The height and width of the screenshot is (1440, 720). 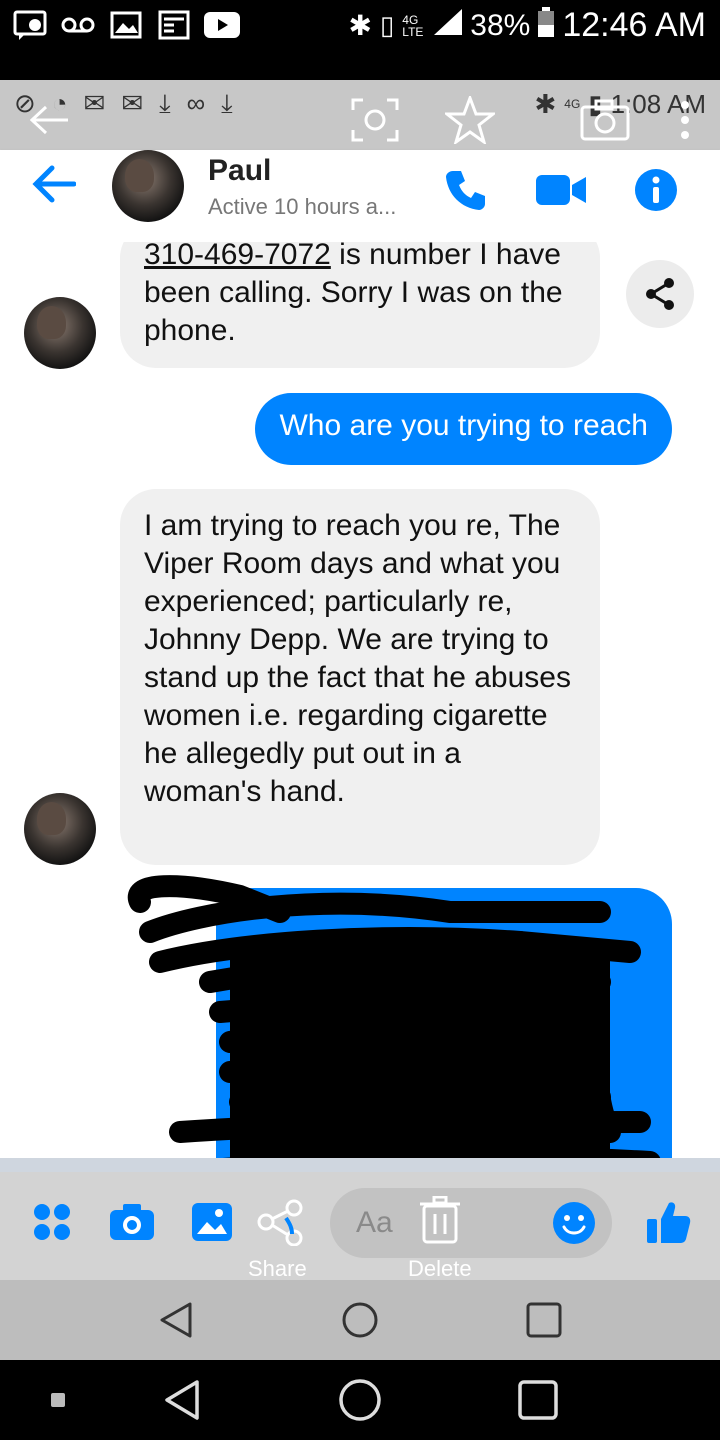 What do you see at coordinates (212, 1222) in the screenshot?
I see `image-icon` at bounding box center [212, 1222].